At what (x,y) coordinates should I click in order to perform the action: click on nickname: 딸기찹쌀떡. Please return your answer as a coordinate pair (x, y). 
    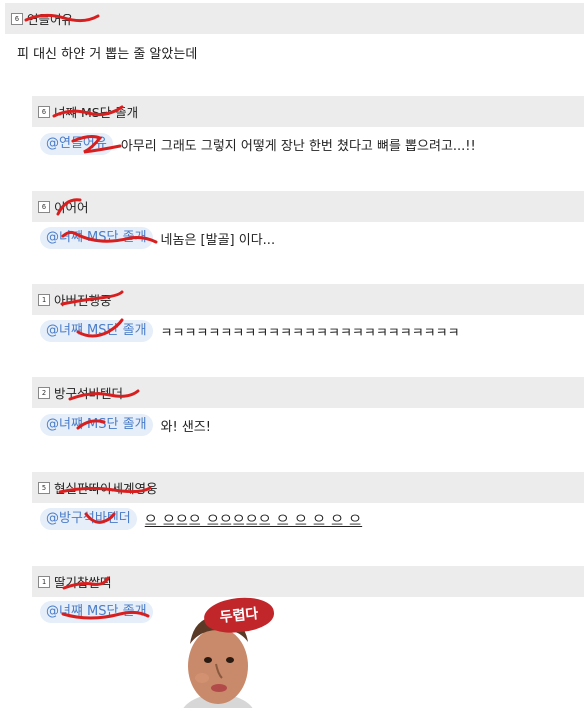
    Looking at the image, I should click on (83, 581).